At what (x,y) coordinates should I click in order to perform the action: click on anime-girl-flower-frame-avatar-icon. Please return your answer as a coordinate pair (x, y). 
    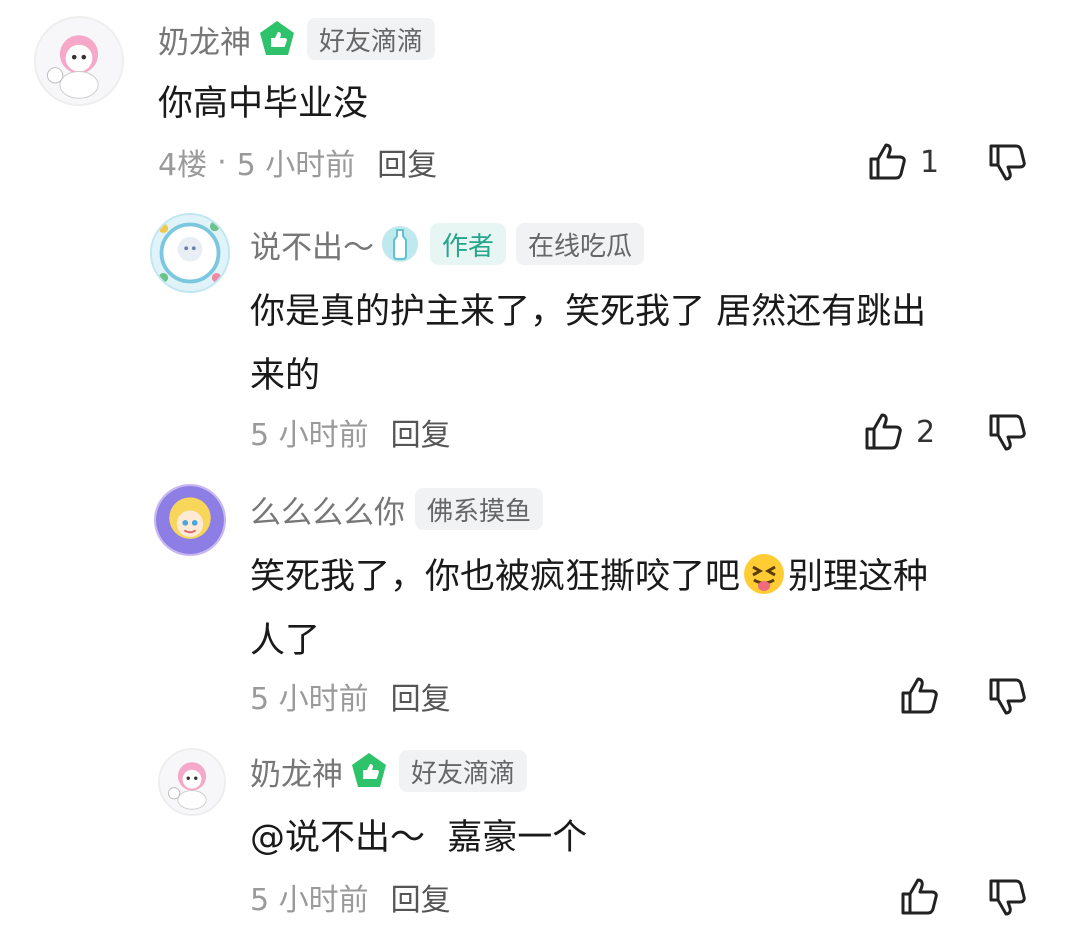
    Looking at the image, I should click on (190, 253).